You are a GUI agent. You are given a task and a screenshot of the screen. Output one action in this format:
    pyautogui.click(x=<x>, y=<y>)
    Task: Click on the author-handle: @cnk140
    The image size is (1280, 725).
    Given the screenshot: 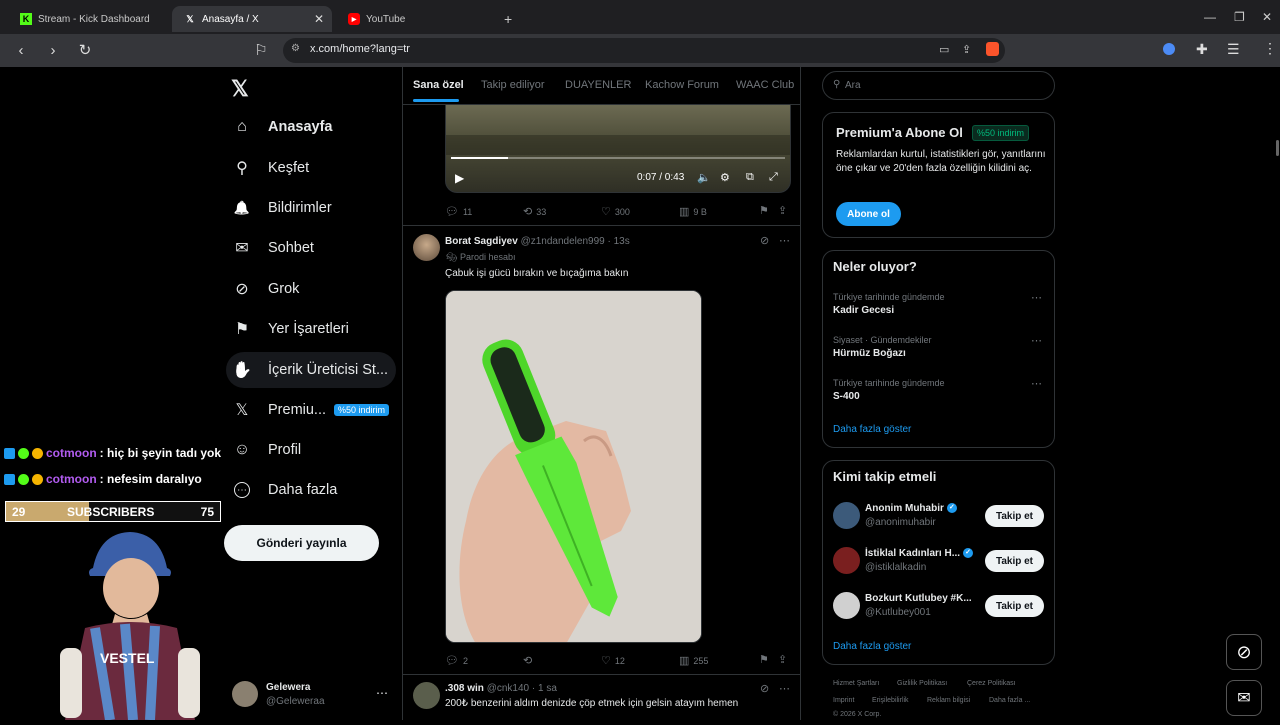 What is the action you would take?
    pyautogui.click(x=508, y=688)
    